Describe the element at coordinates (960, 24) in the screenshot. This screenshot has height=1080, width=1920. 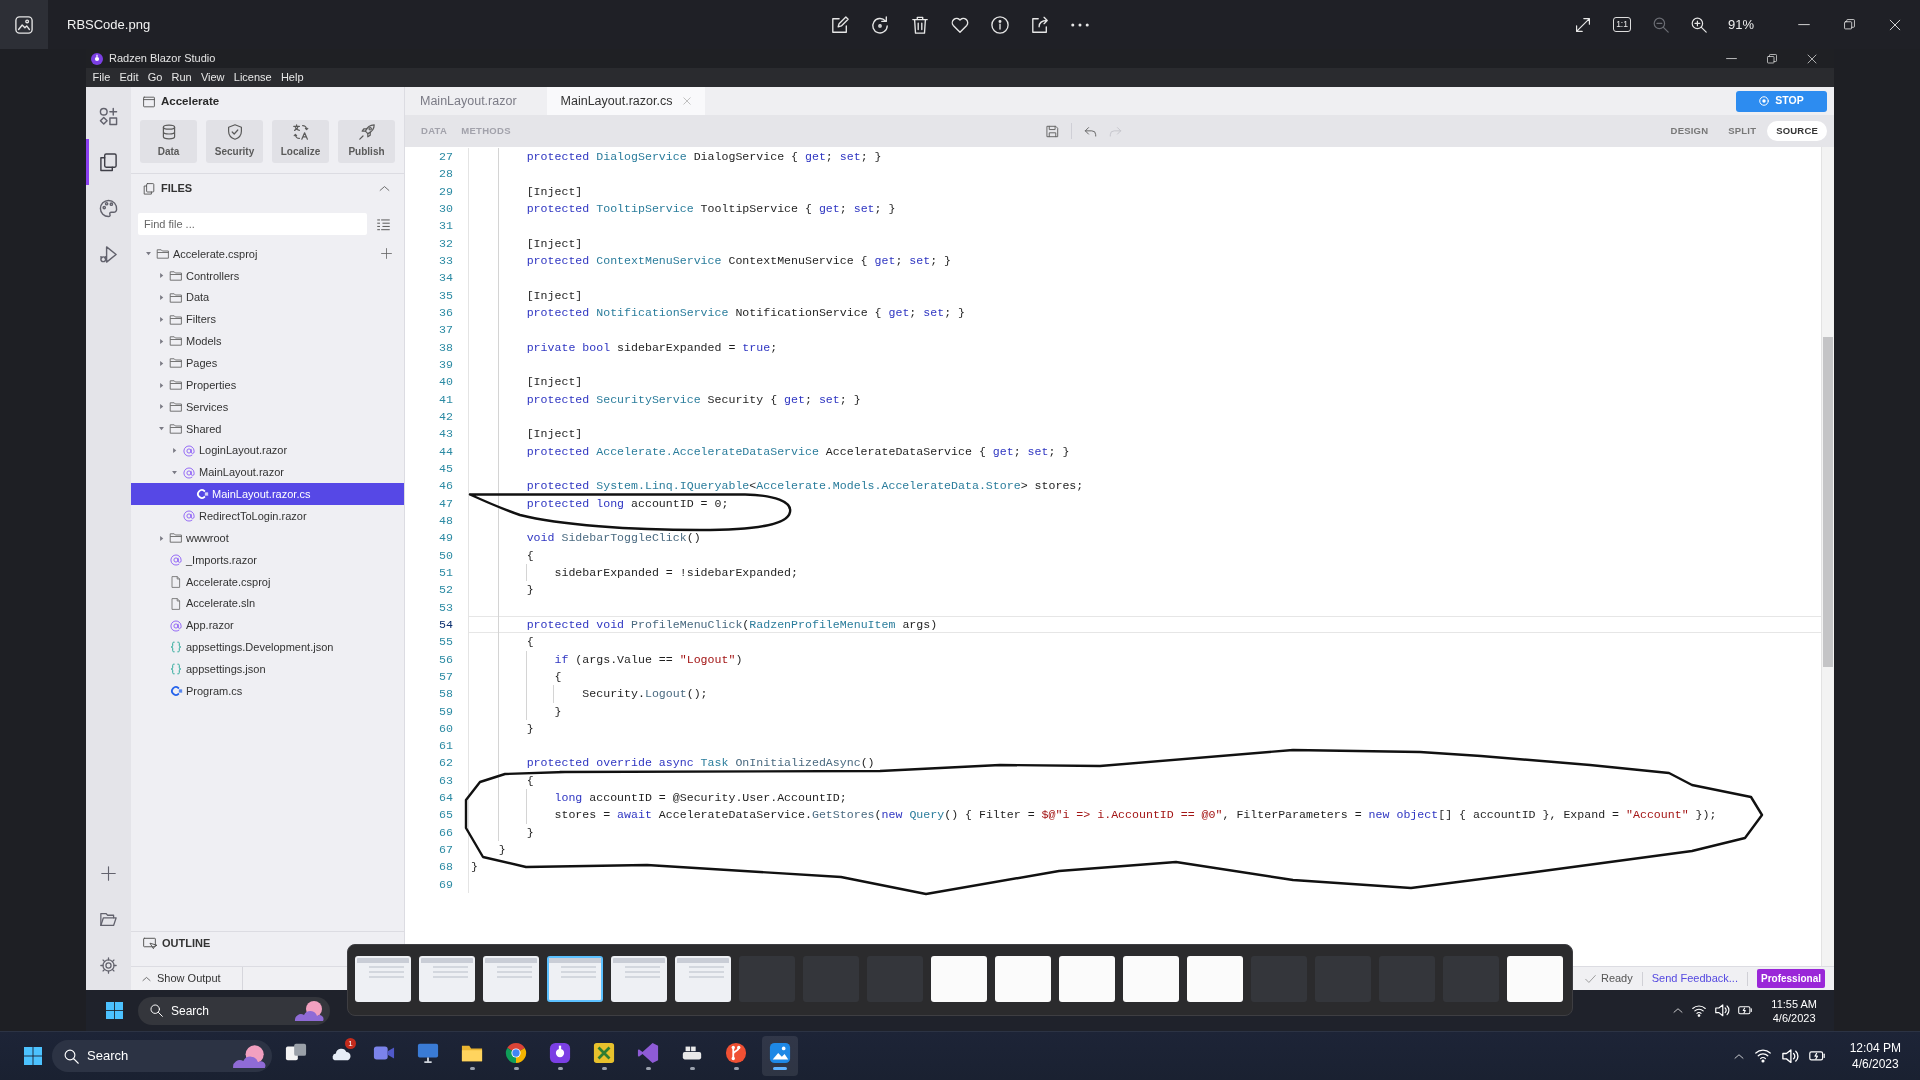
I see `heart-icon` at that location.